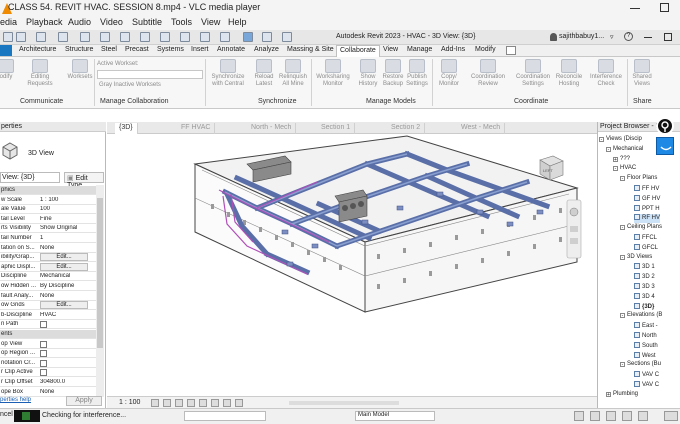 The image size is (680, 424). I want to click on viewcube: LEFT, so click(551, 168).